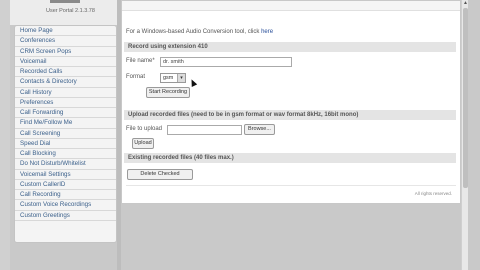  Describe the element at coordinates (267, 32) in the screenshot. I see `conversion-tool-link: here` at that location.